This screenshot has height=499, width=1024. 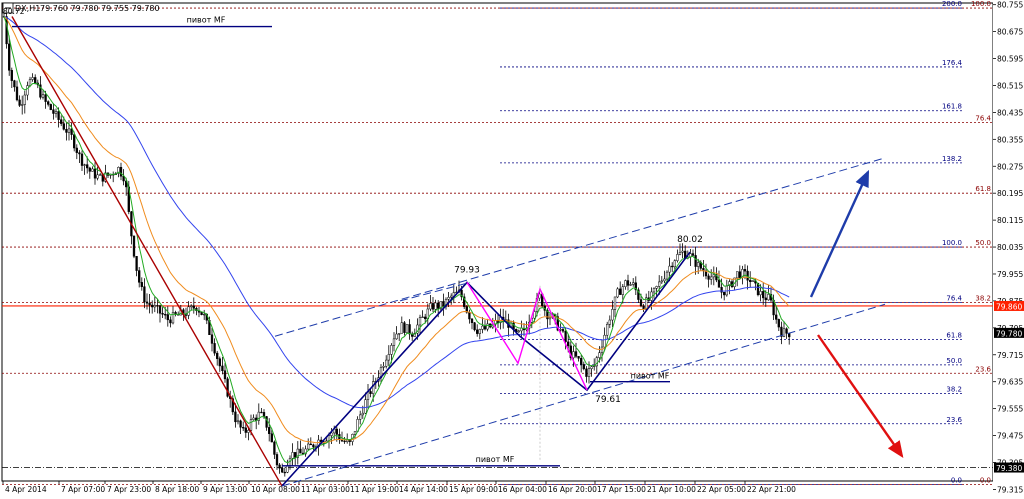 I want to click on fib-grid-label: 61.8, so click(x=983, y=189).